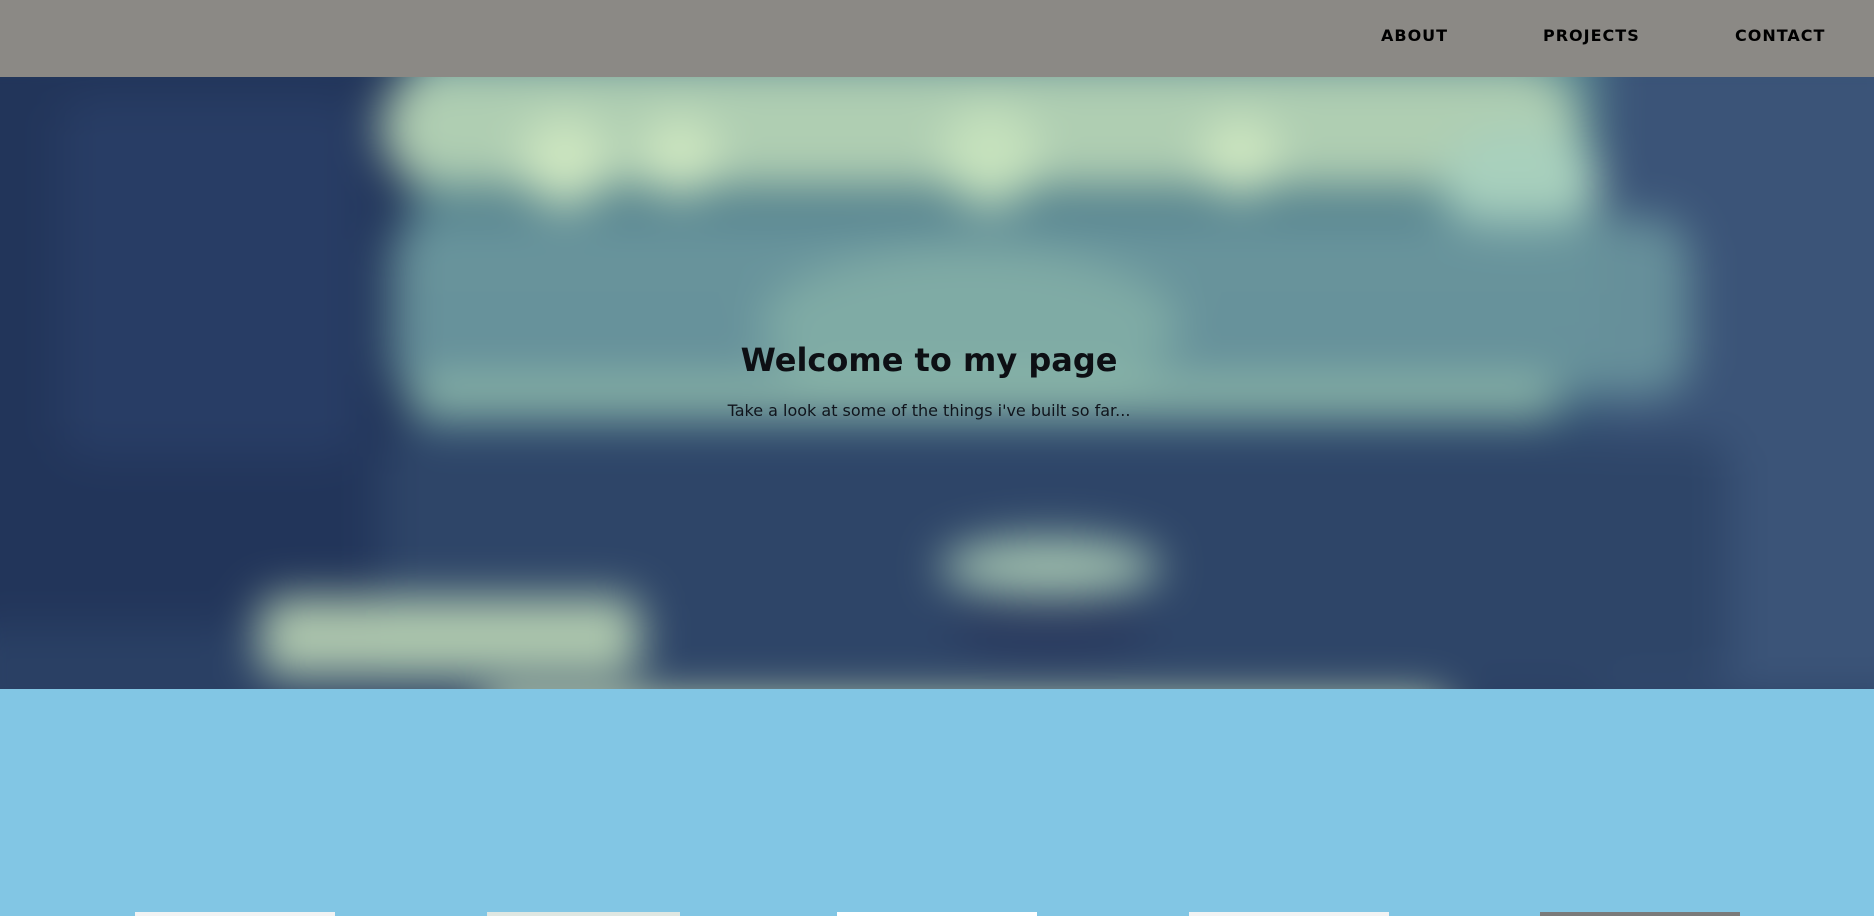 This screenshot has width=1874, height=916. What do you see at coordinates (1414, 35) in the screenshot?
I see `nav-link-about: ABOUT` at bounding box center [1414, 35].